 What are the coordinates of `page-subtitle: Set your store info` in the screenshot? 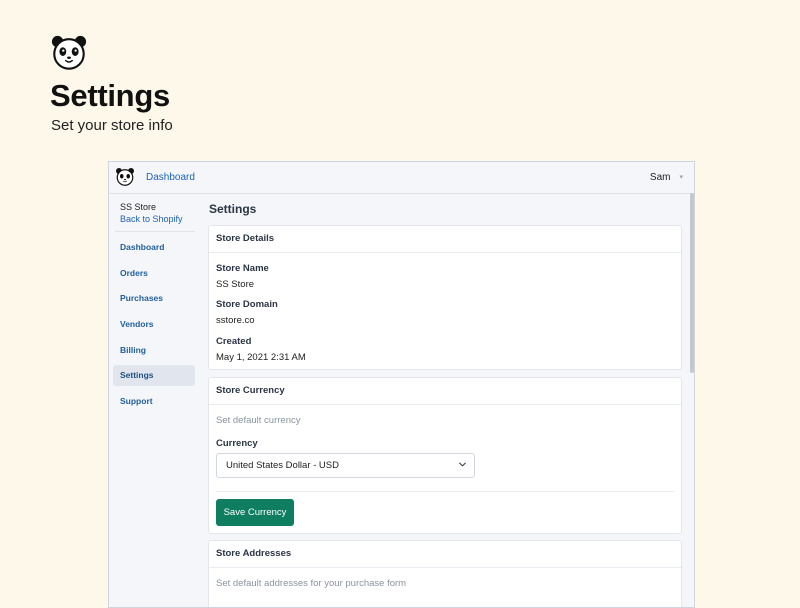 It's located at (112, 125).